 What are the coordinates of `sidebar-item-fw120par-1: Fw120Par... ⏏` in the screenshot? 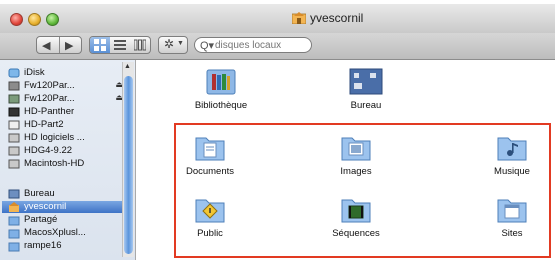 It's located at (66, 86).